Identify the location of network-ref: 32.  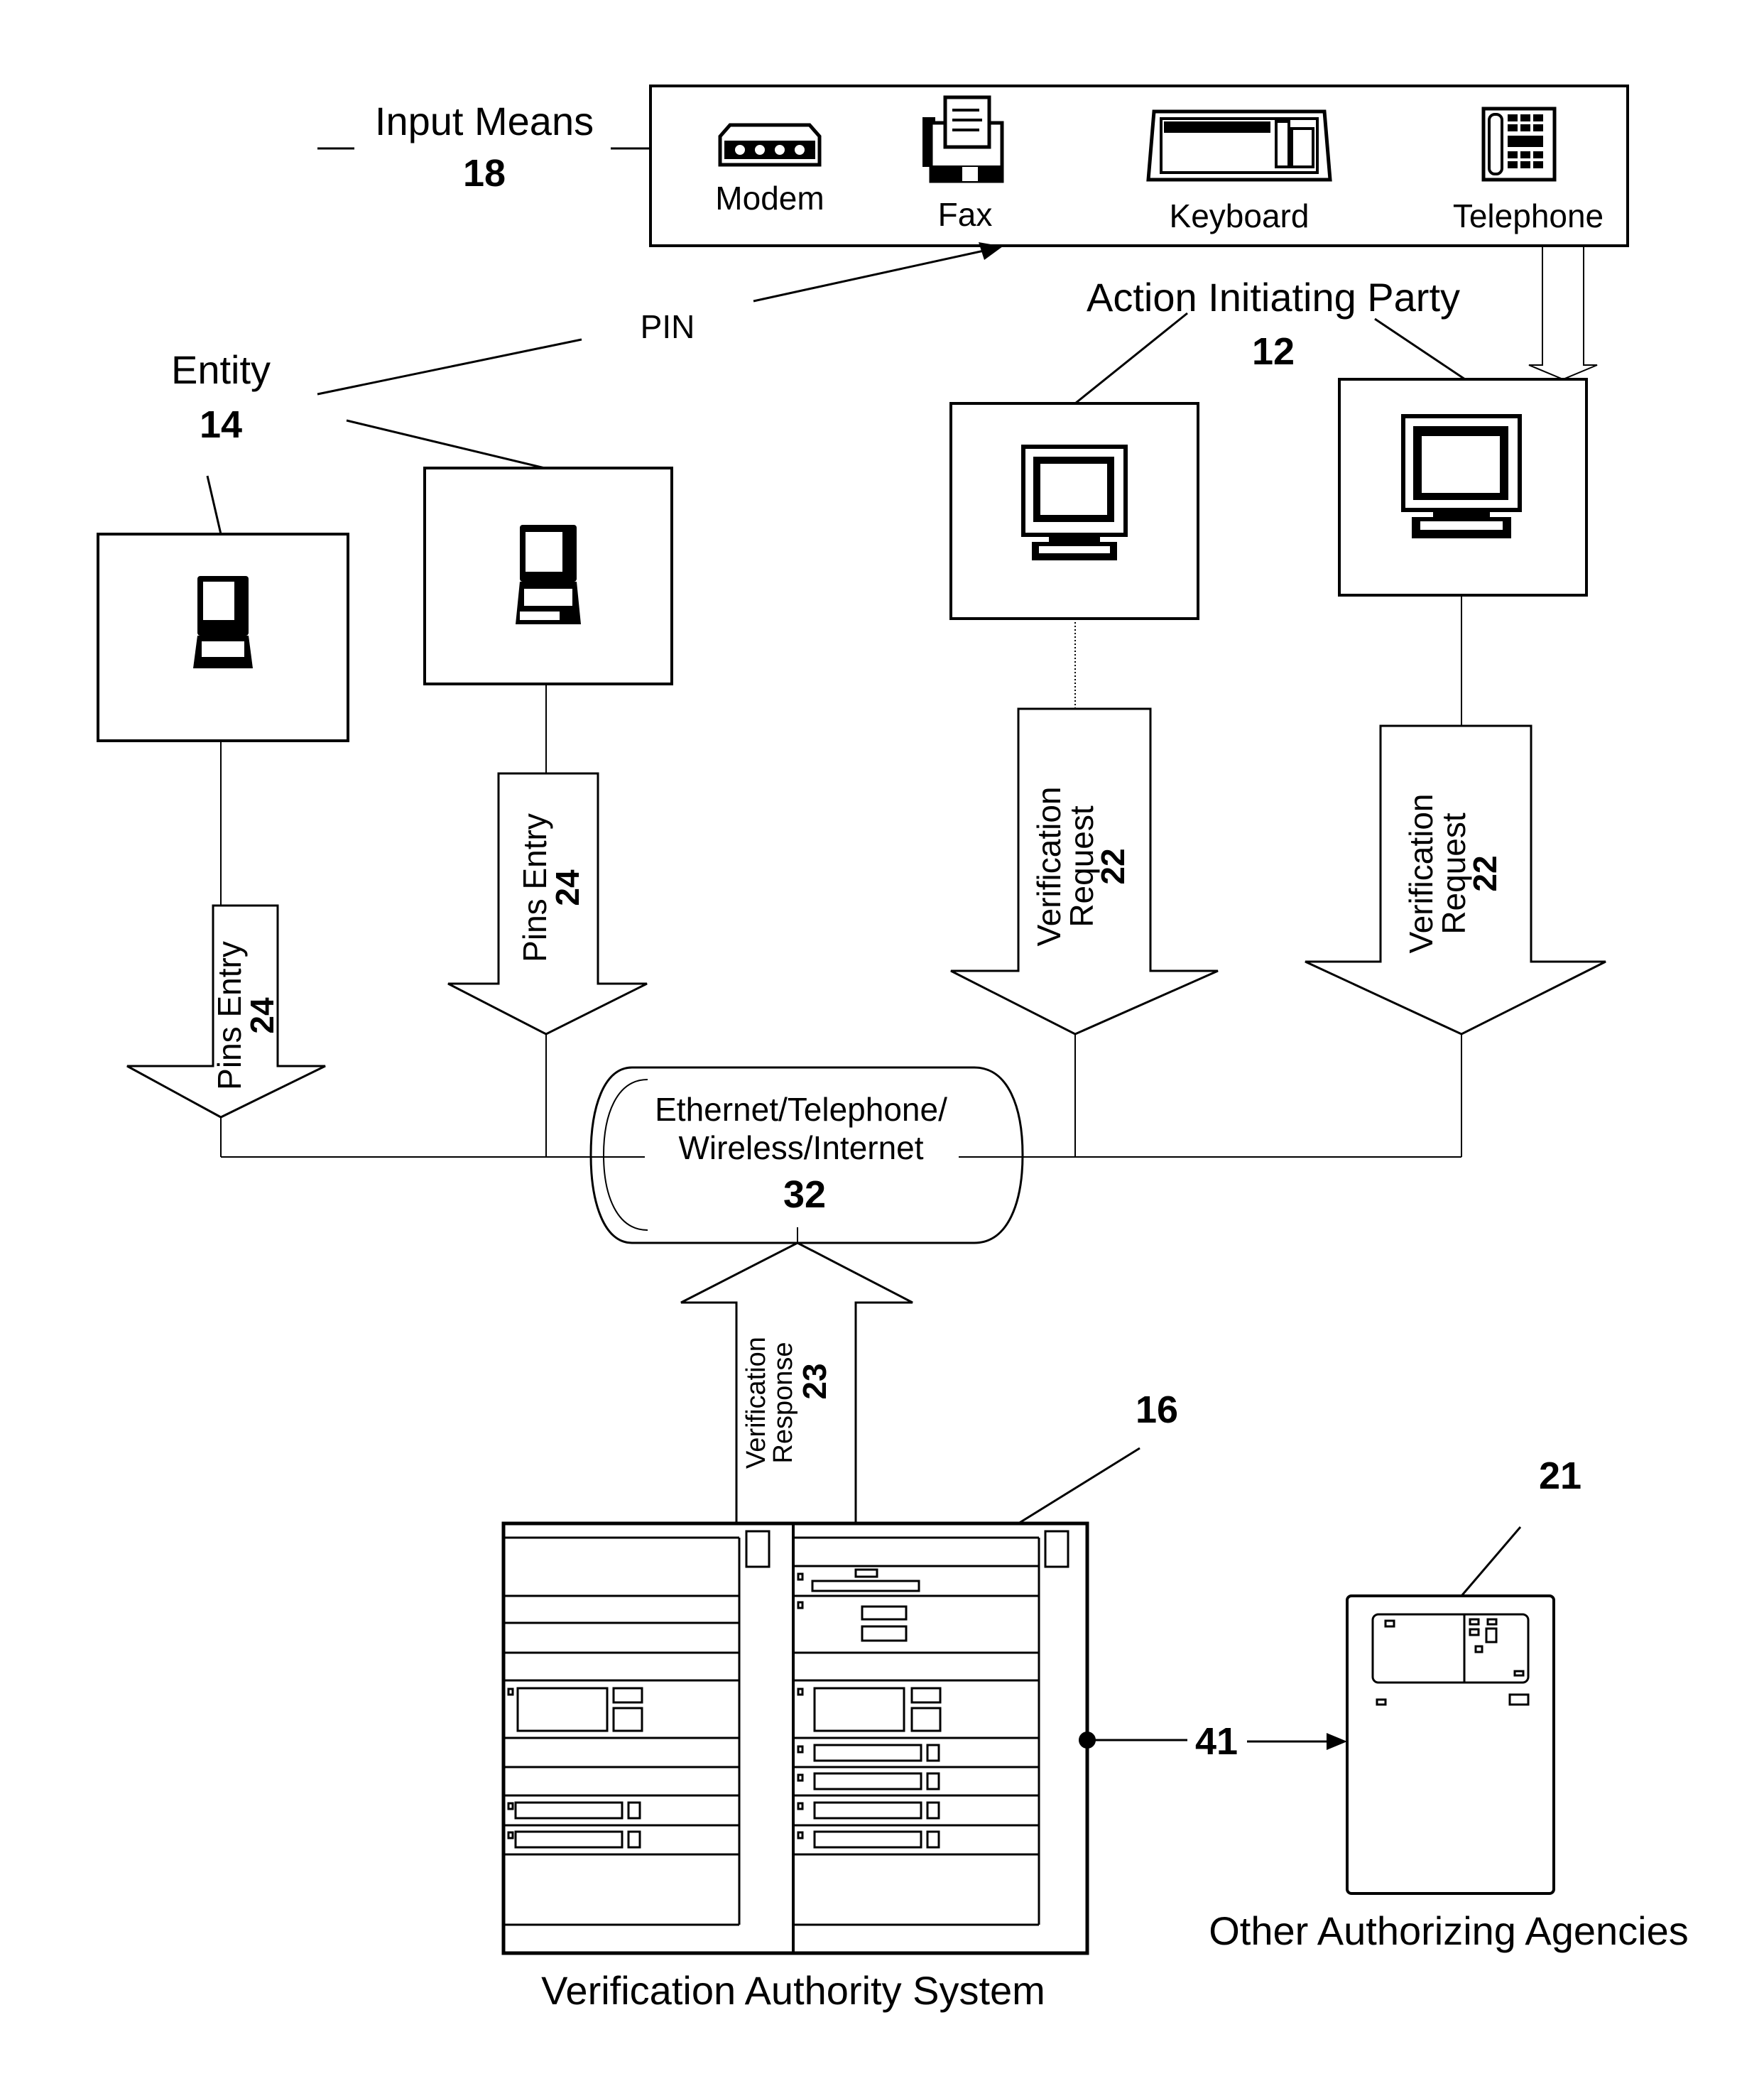
(804, 1195).